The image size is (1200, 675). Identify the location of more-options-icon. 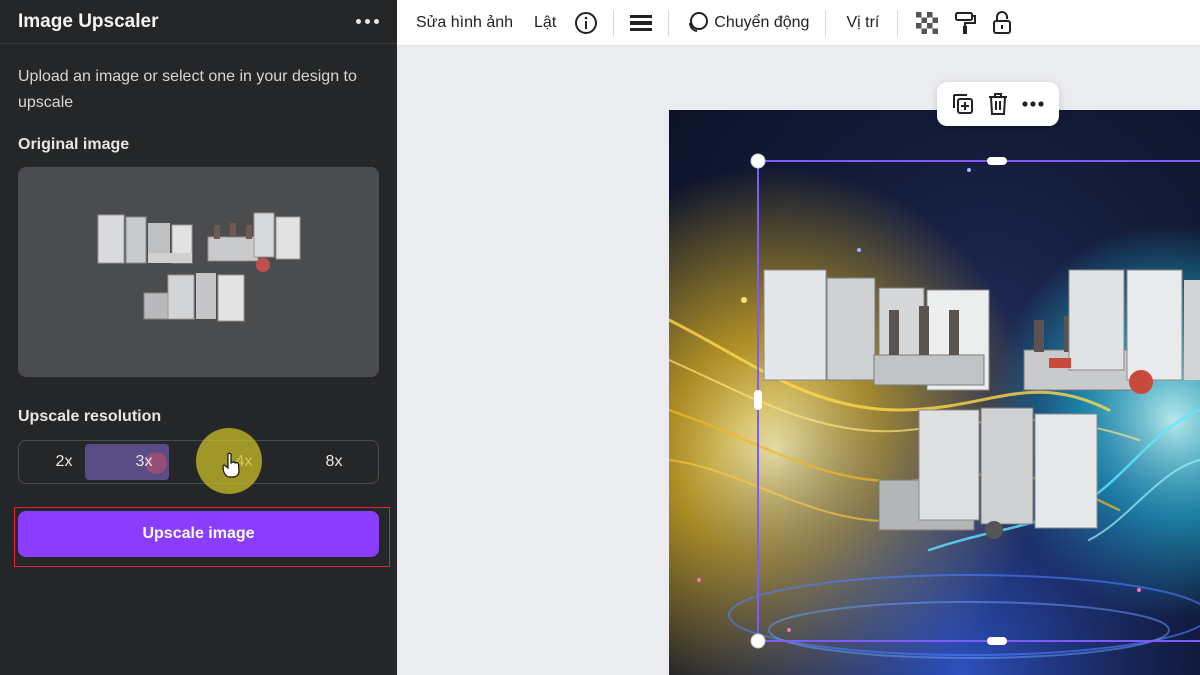
(367, 21).